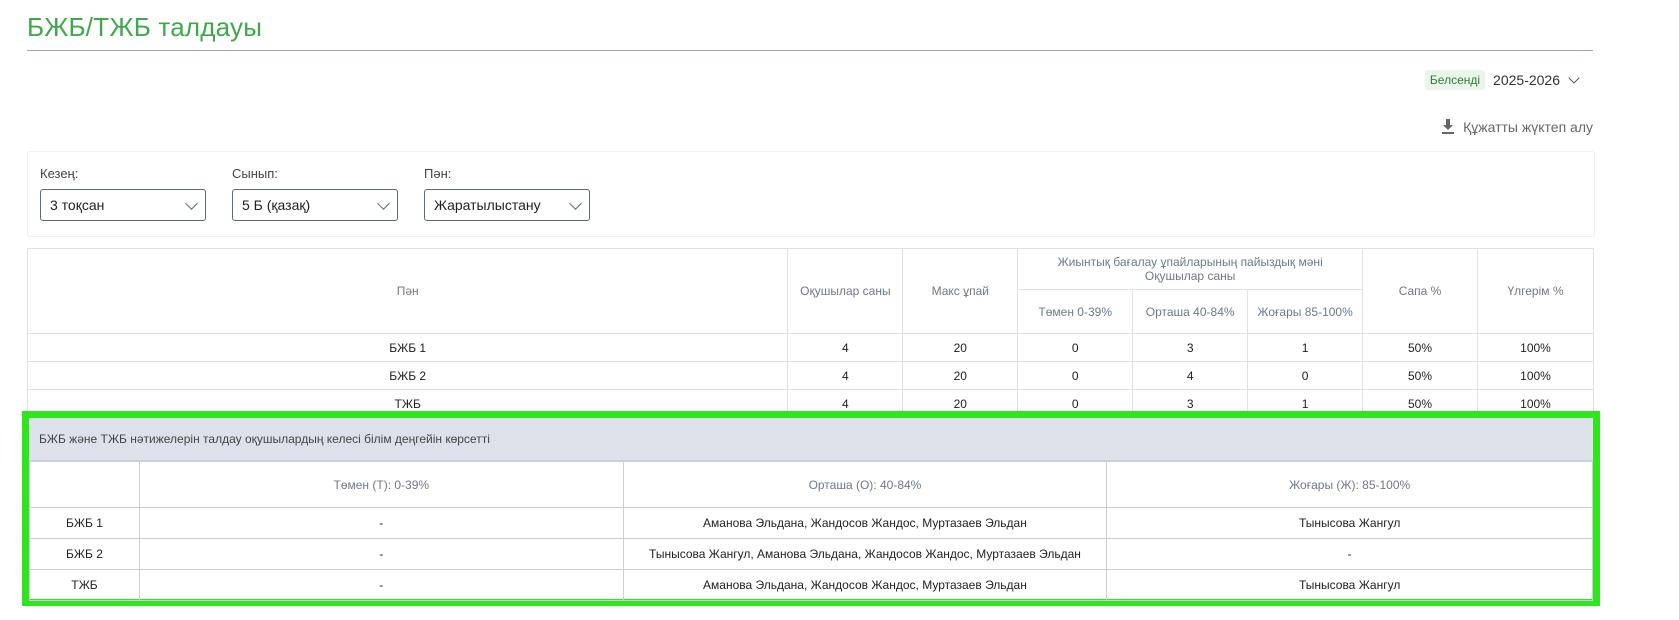  I want to click on active-badge: Белсенді, so click(1455, 80).